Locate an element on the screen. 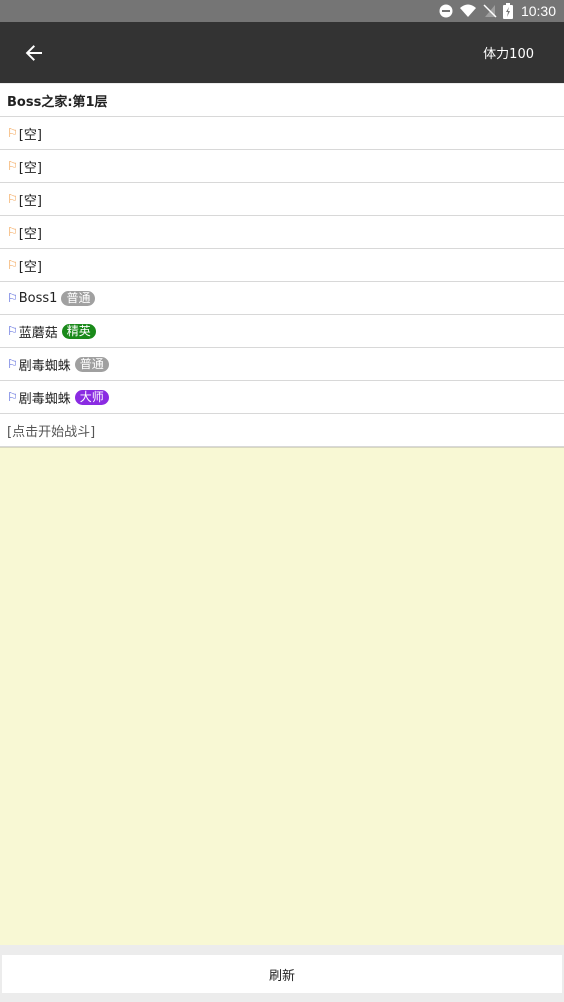  slot-row: ⚐ Boss1 普通 is located at coordinates (282, 298).